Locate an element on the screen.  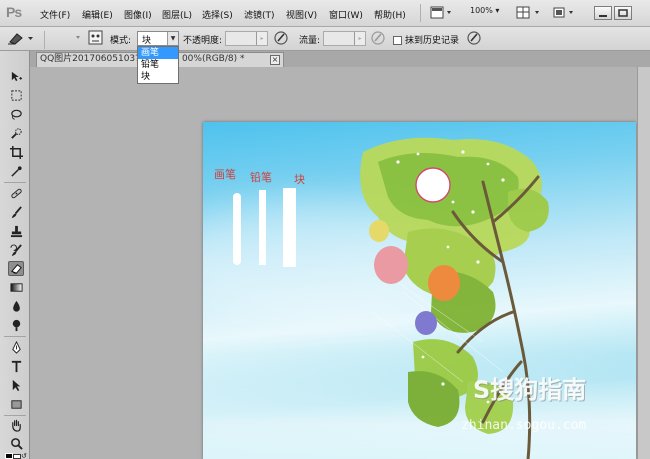
mode-option-block: 块 is located at coordinates (158, 77).